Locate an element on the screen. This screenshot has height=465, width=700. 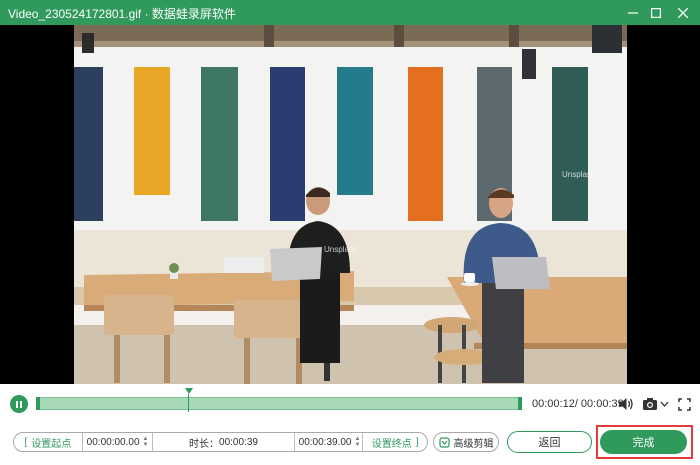
advanced-edit-button: 高级剪辑 is located at coordinates (466, 442).